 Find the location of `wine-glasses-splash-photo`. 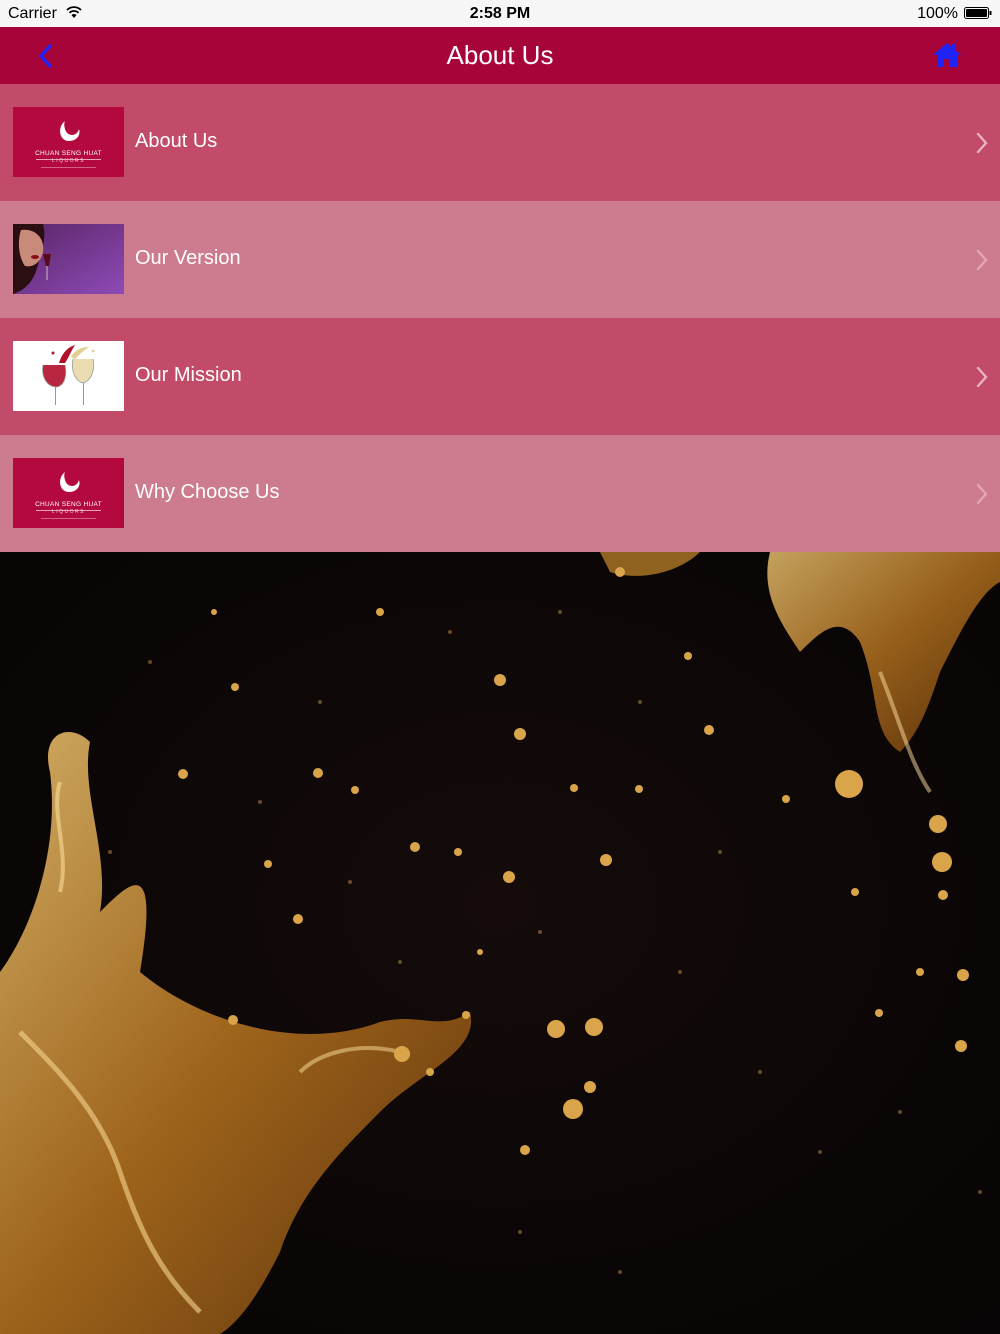

wine-glasses-splash-photo is located at coordinates (68, 375).